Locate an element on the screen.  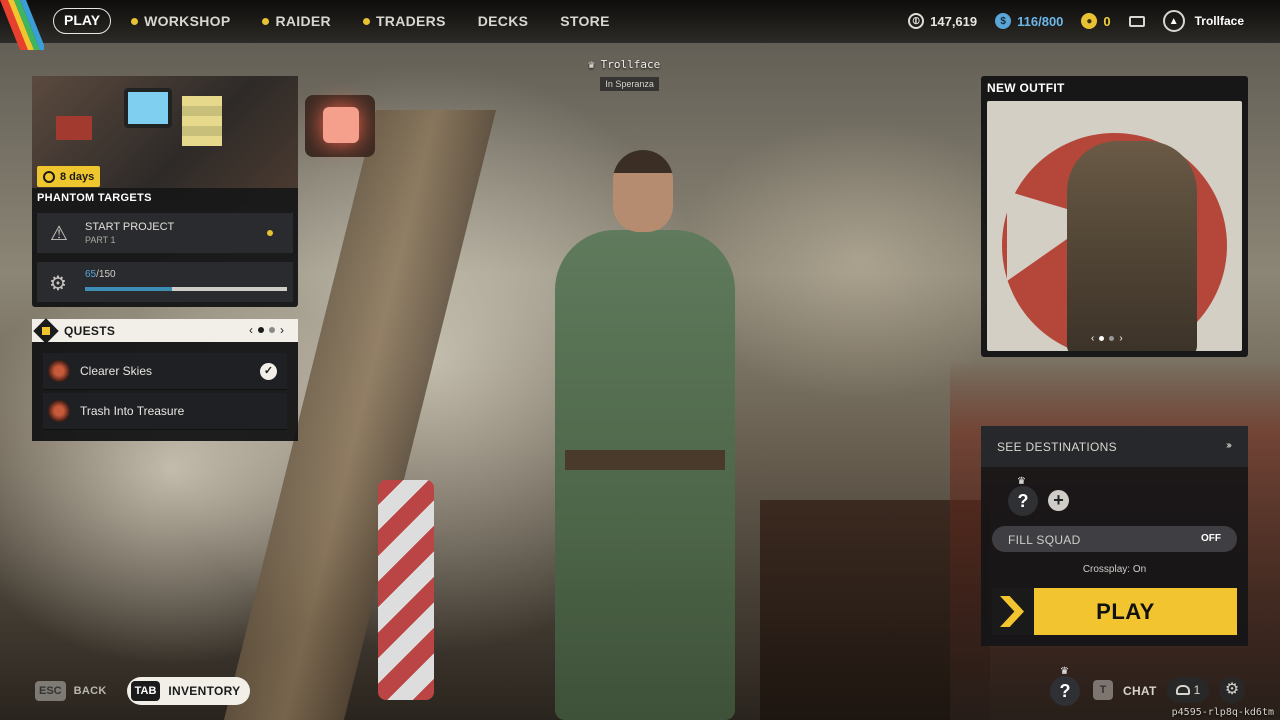
currency-bar: ⦶ 147,619 $ 116/800 ● 0 ▲ Trollface is located at coordinates (1076, 21).